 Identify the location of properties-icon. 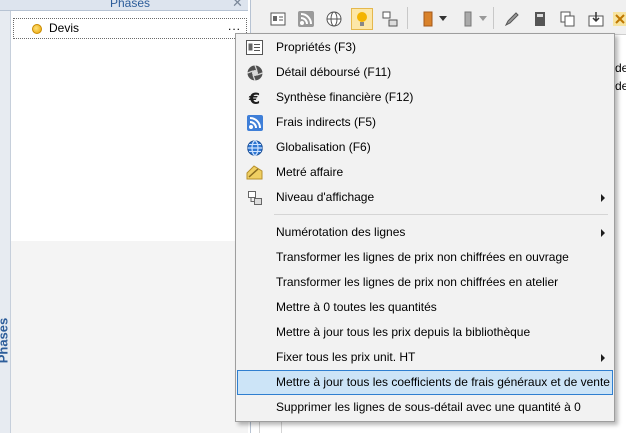
(278, 19).